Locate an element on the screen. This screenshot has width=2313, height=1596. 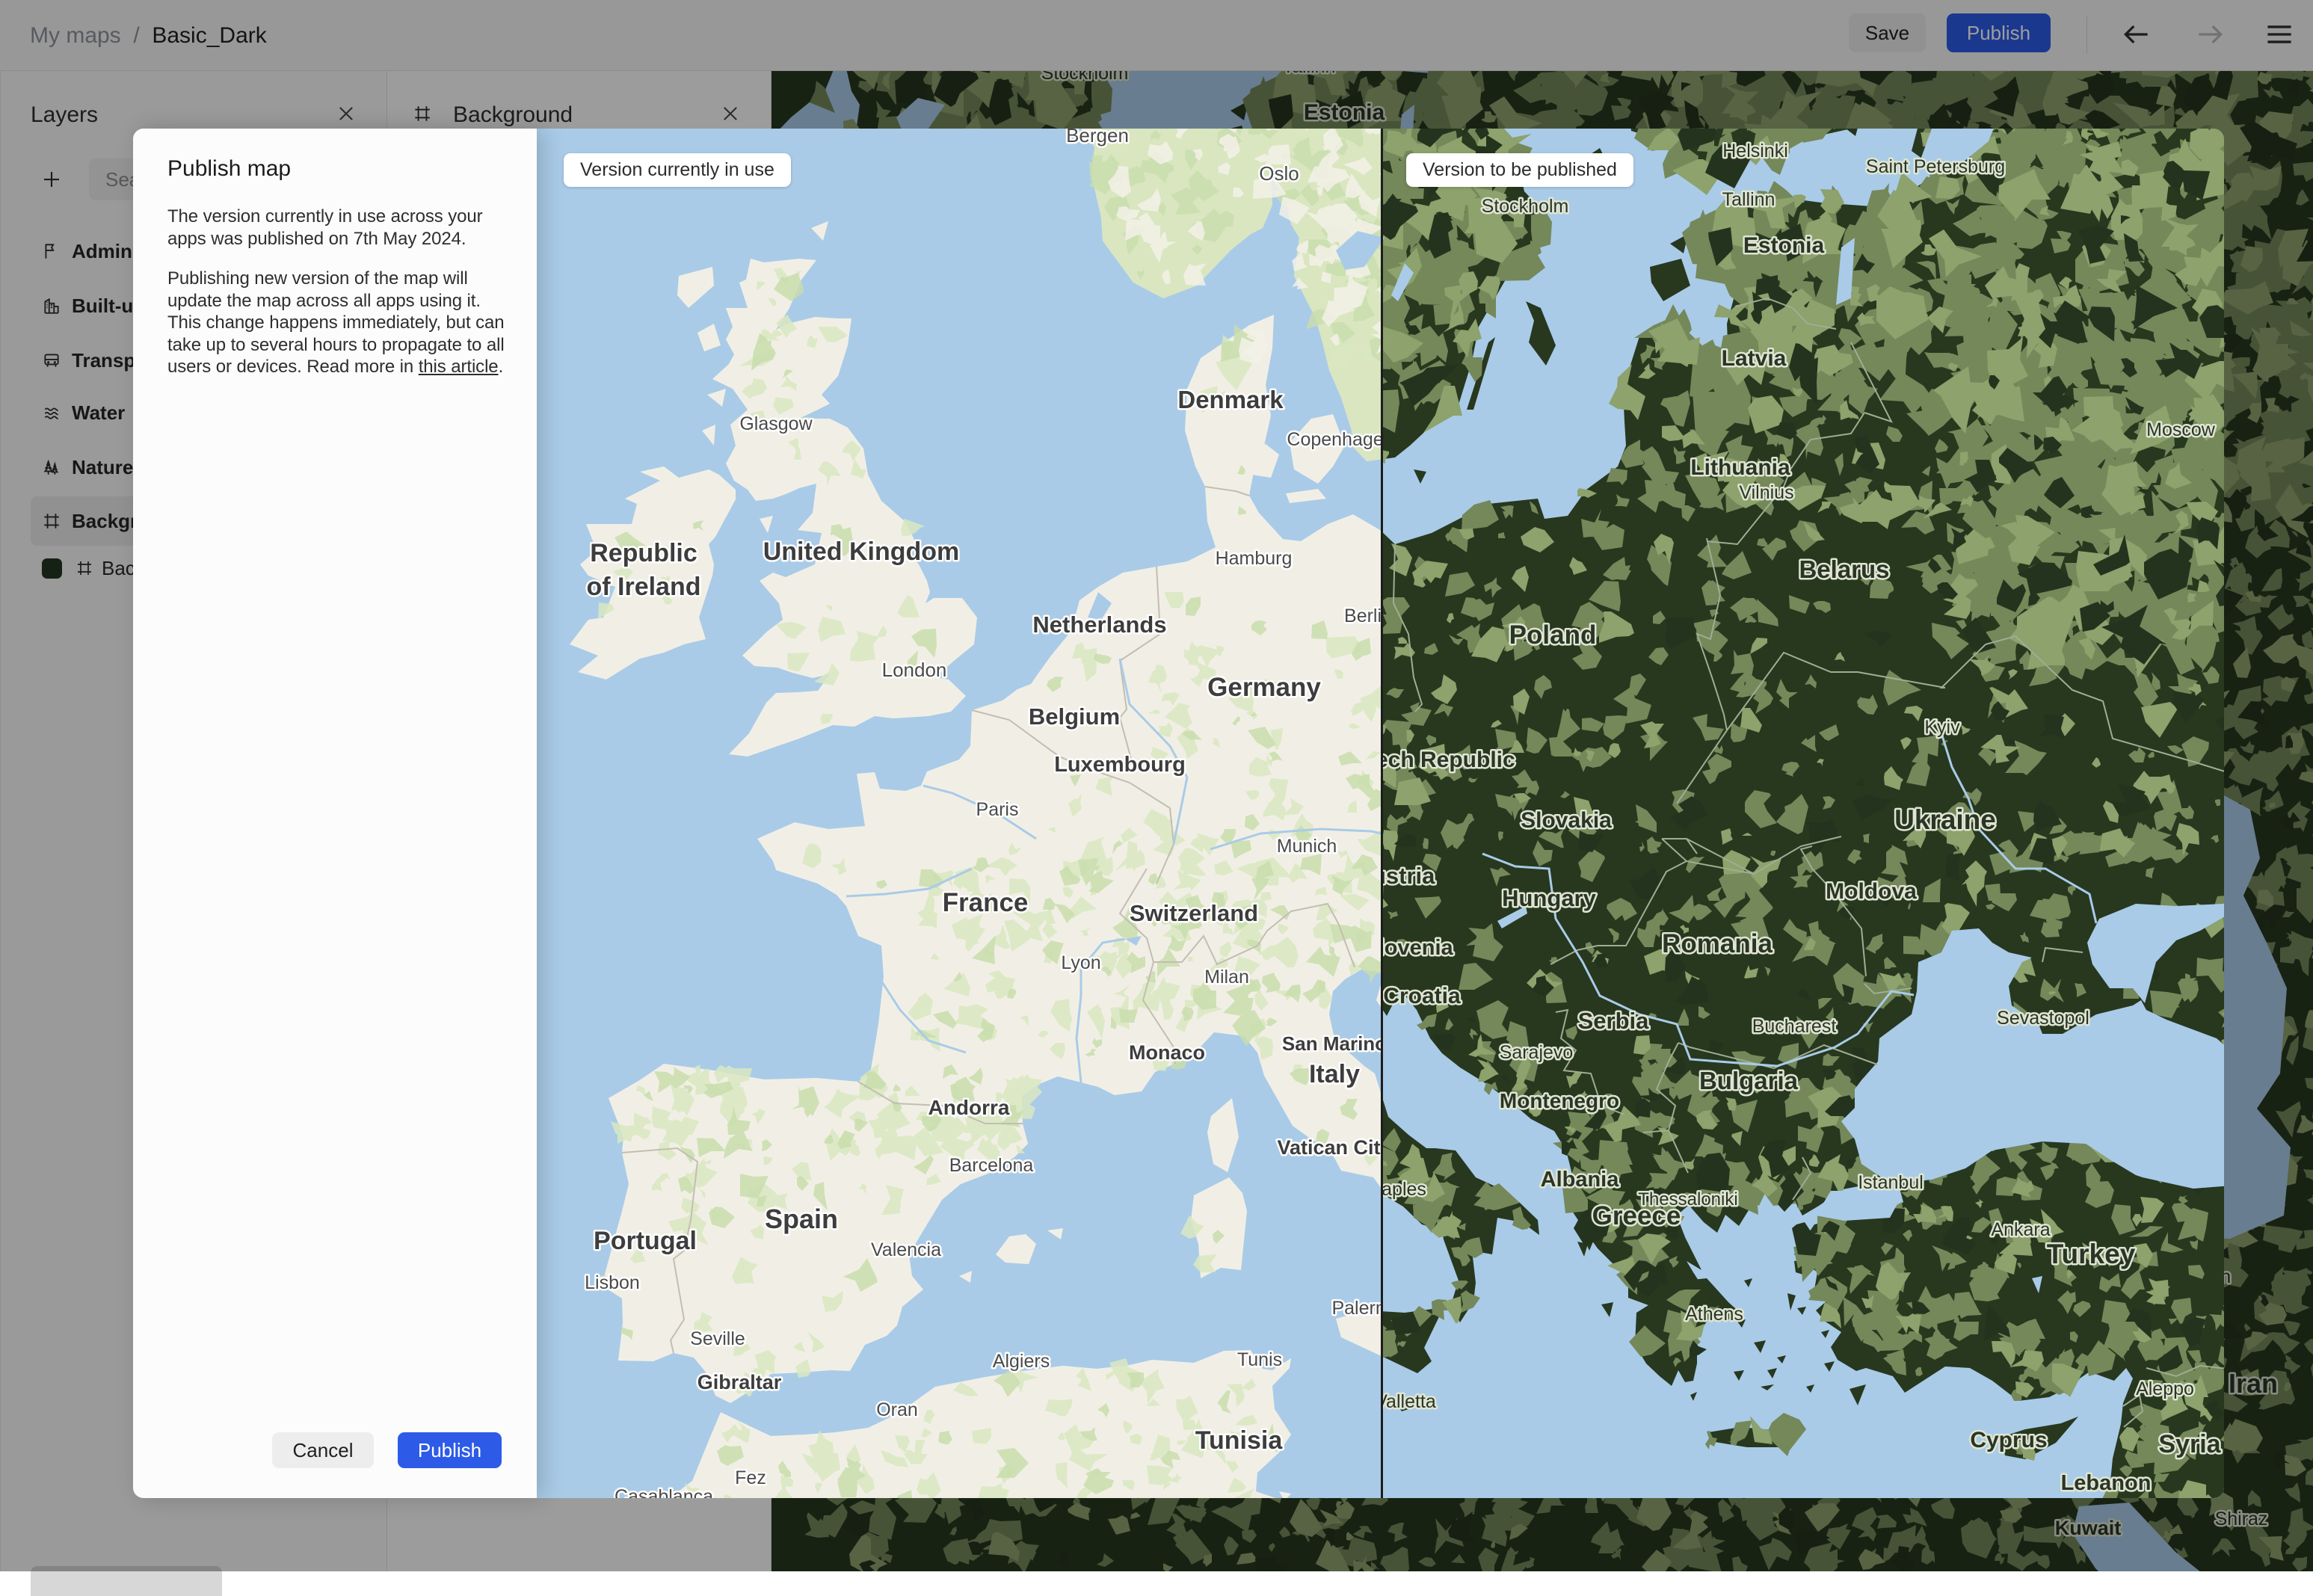
svg-text: Tunis is located at coordinates (1259, 1360).